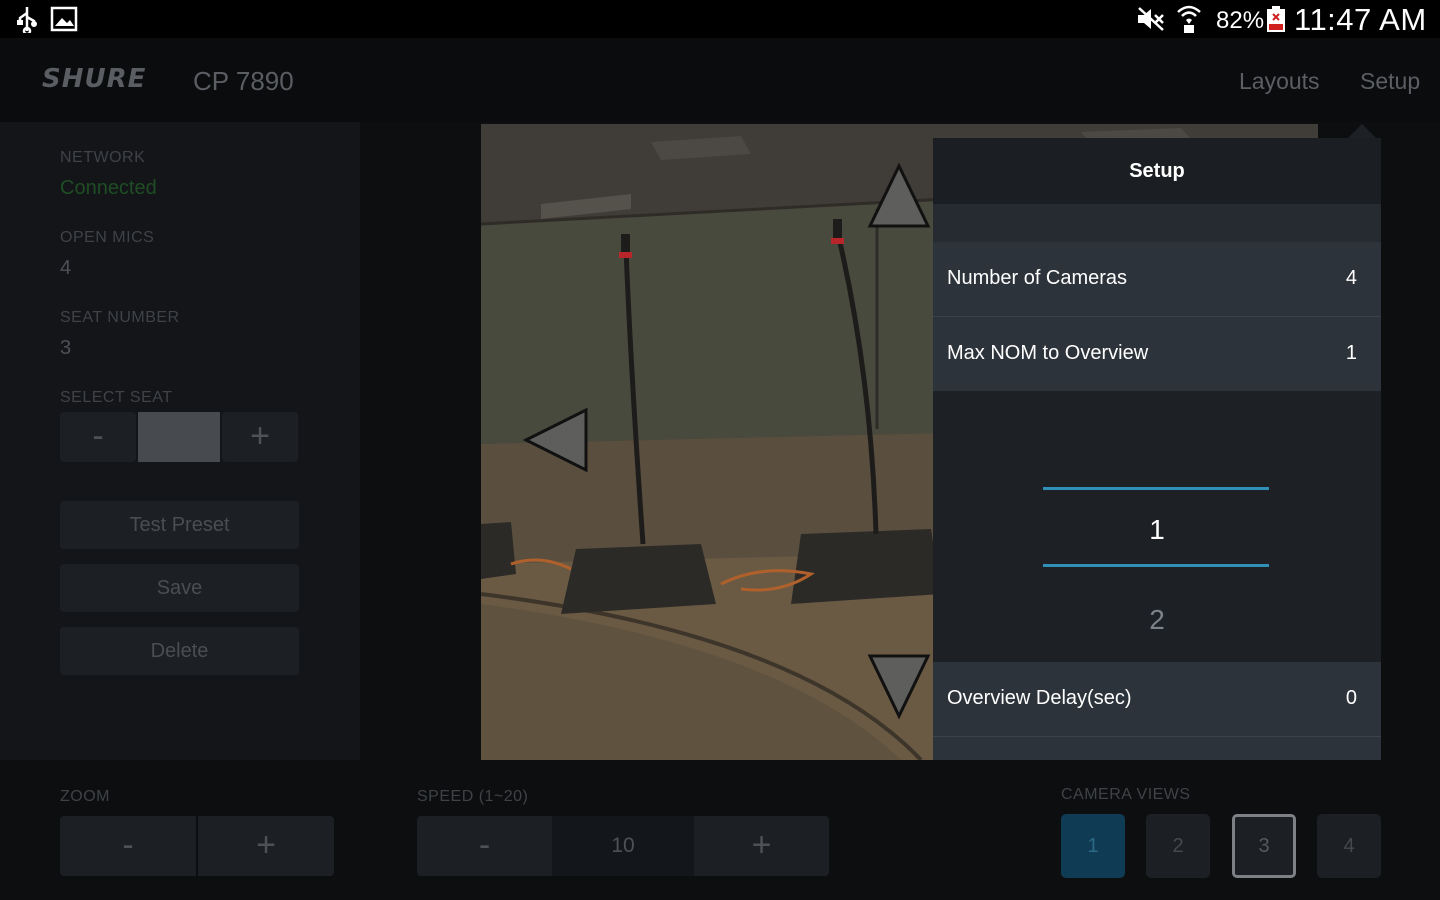 Image resolution: width=1440 pixels, height=900 pixels. What do you see at coordinates (1156, 488) in the screenshot?
I see `picker-top-line` at bounding box center [1156, 488].